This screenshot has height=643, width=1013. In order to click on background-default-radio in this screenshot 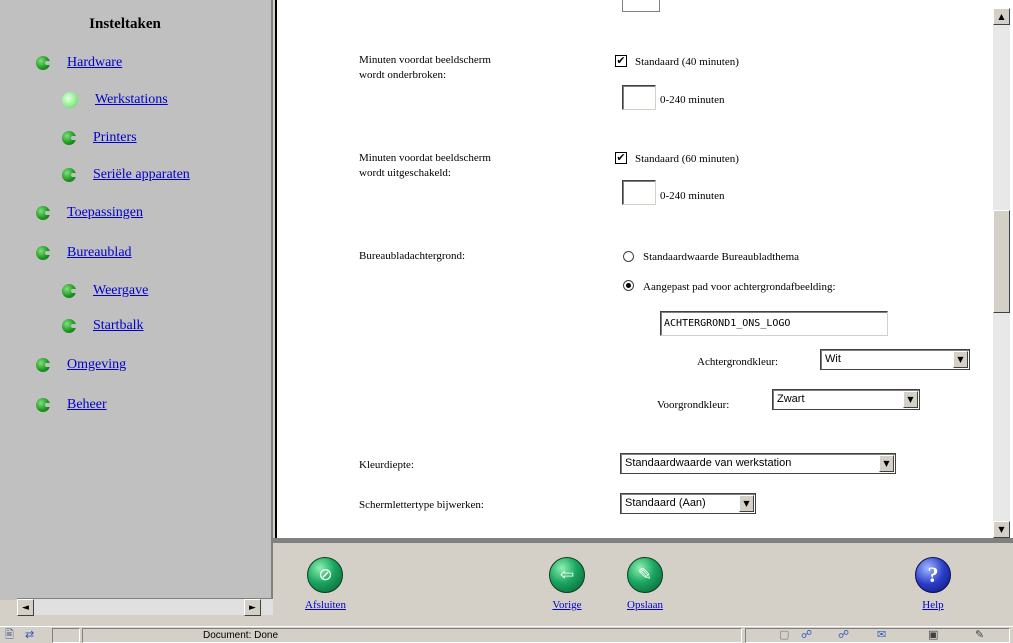, I will do `click(628, 256)`.